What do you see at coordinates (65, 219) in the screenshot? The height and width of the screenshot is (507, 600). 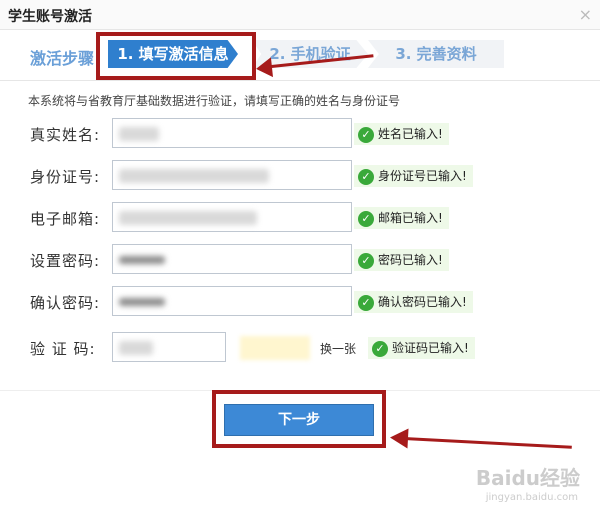 I see `field-label: 电子邮箱:` at bounding box center [65, 219].